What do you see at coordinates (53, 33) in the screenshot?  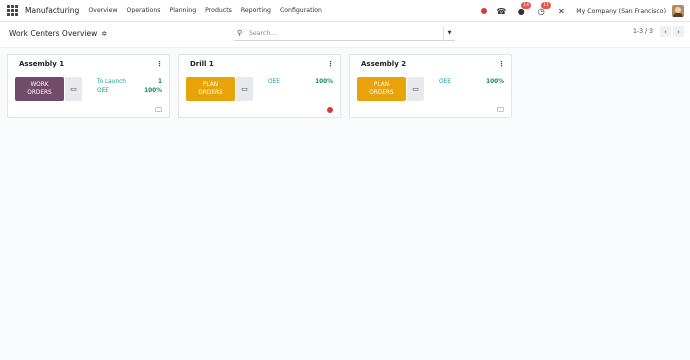 I see `page-title: Work Centers Overview` at bounding box center [53, 33].